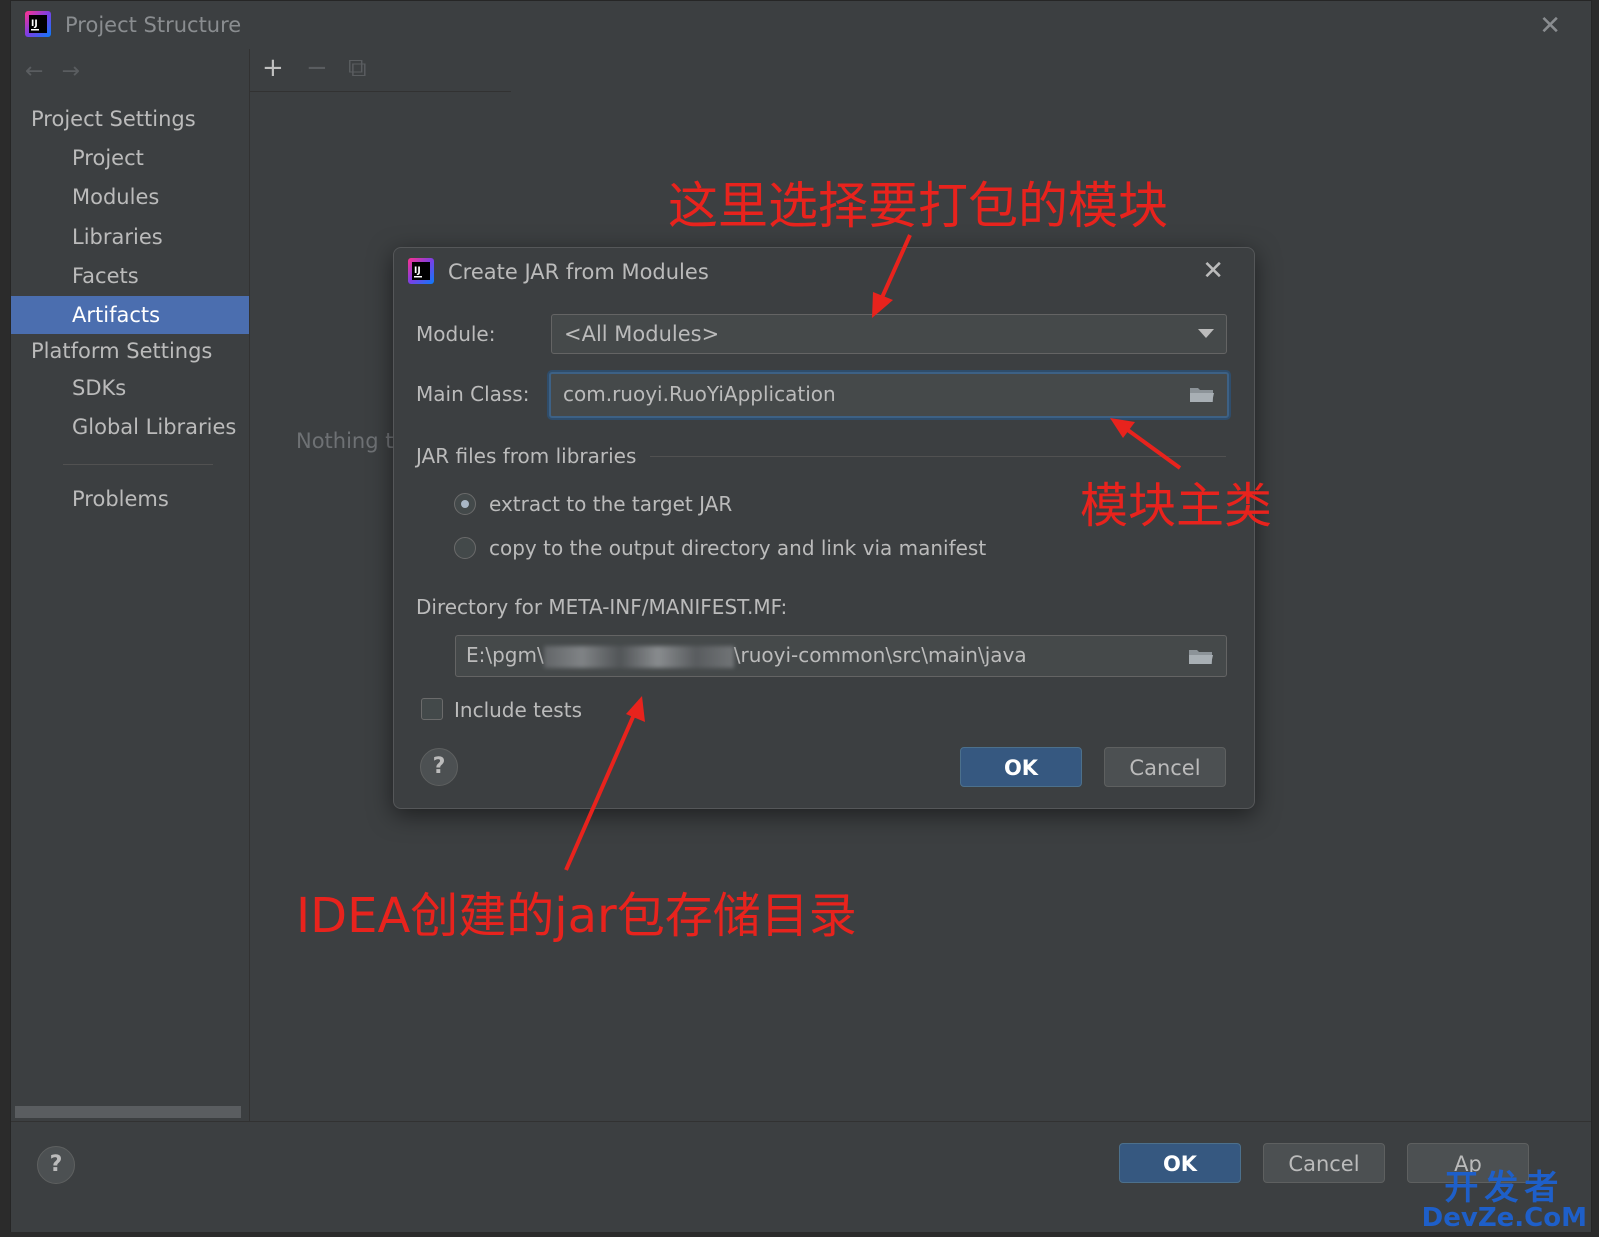 This screenshot has height=1237, width=1599. Describe the element at coordinates (317, 68) in the screenshot. I see `remove-icon: −` at that location.